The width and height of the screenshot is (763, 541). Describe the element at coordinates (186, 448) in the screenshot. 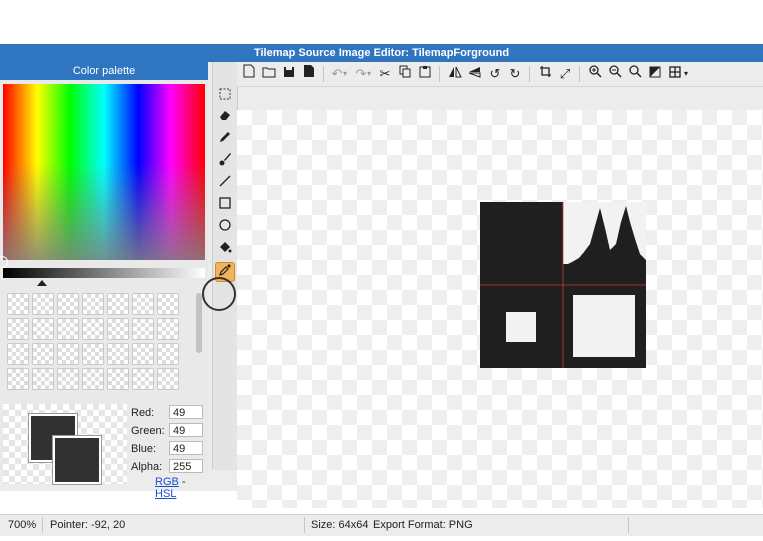

I see `blue-input: 49` at that location.